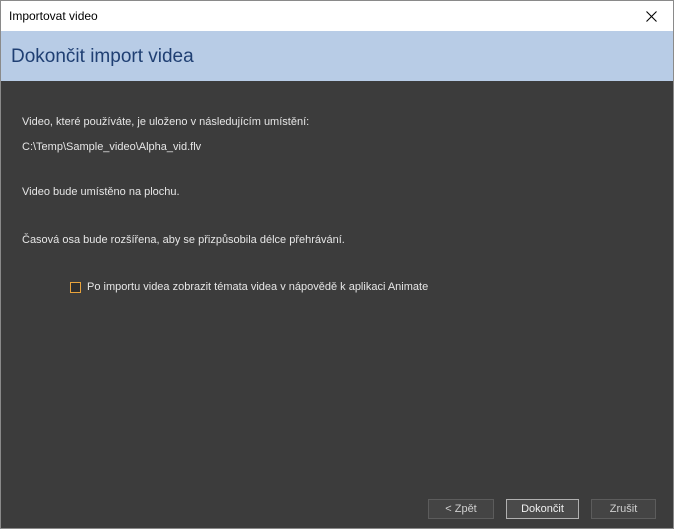  What do you see at coordinates (101, 192) in the screenshot?
I see `placement-text: Video bude umístěno na plochu.` at bounding box center [101, 192].